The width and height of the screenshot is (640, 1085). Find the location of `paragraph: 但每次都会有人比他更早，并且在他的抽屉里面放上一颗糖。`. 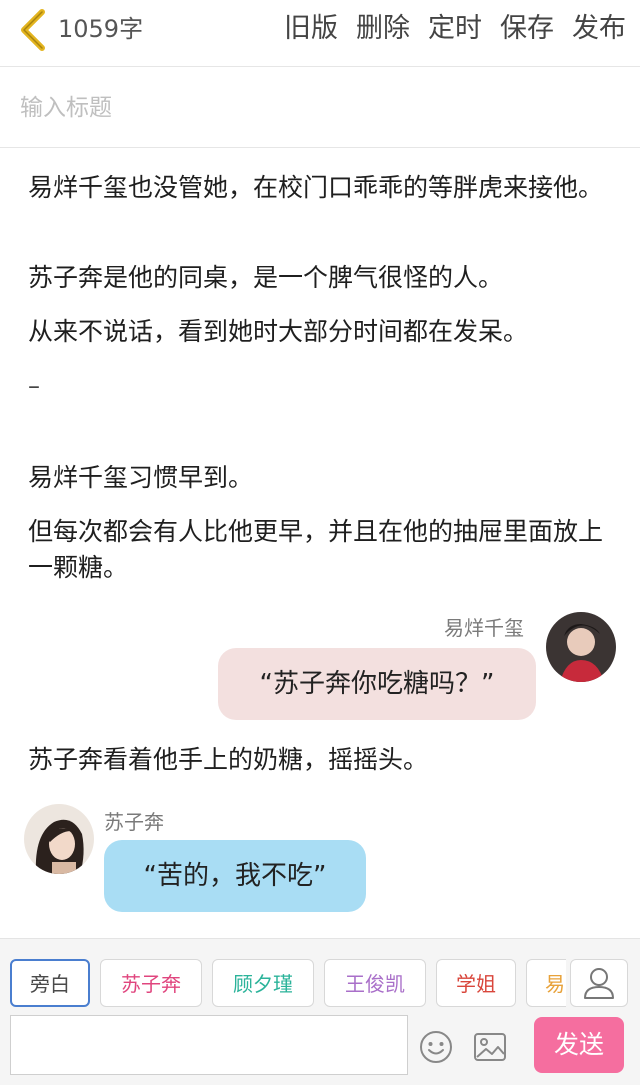

paragraph: 但每次都会有人比他更早，并且在他的抽屉里面放上一颗糖。 is located at coordinates (316, 549).